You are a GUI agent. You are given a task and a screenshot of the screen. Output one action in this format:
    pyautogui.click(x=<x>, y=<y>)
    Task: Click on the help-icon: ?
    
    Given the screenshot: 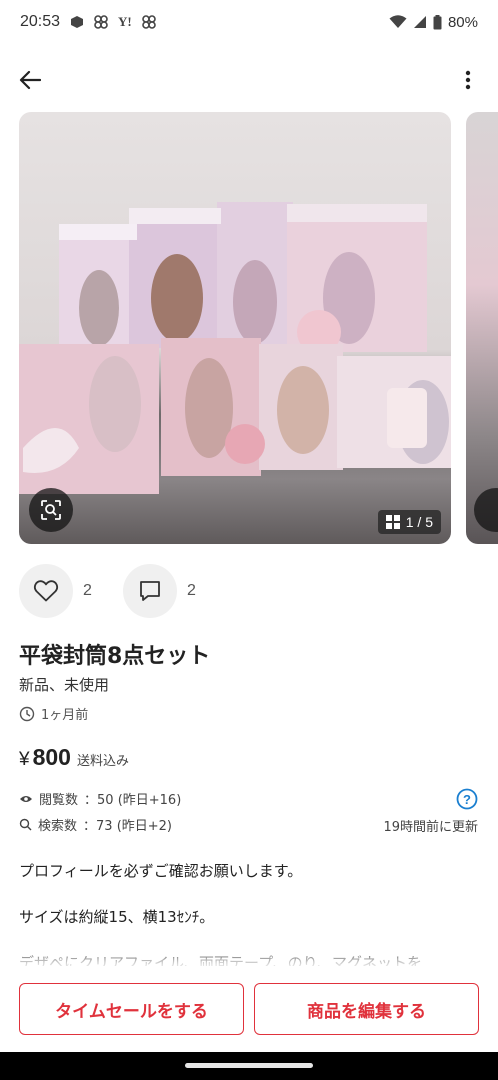 What is the action you would take?
    pyautogui.click(x=467, y=799)
    